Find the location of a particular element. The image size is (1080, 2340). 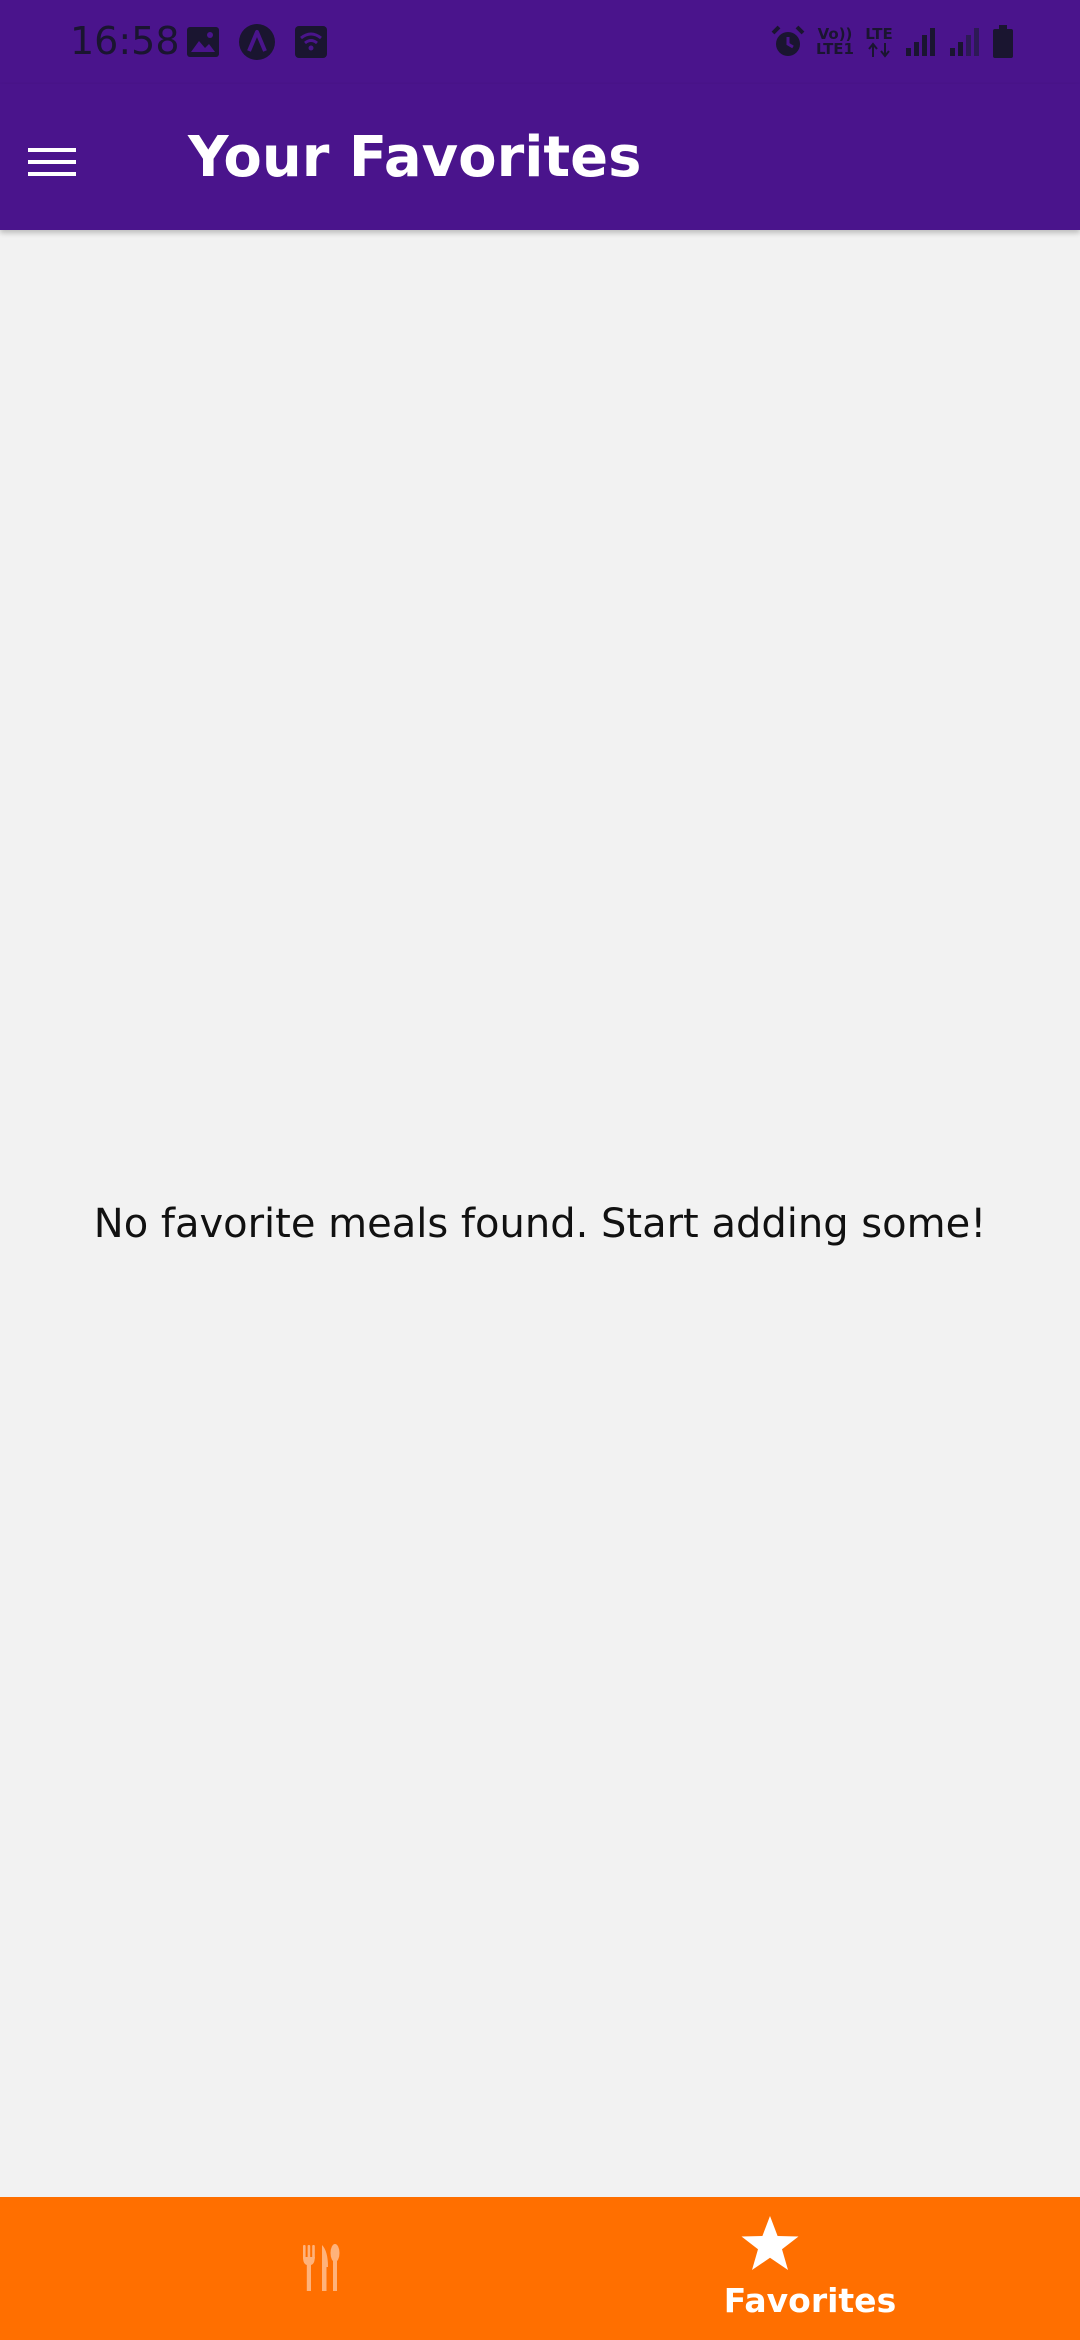

star-icon is located at coordinates (770, 2243).